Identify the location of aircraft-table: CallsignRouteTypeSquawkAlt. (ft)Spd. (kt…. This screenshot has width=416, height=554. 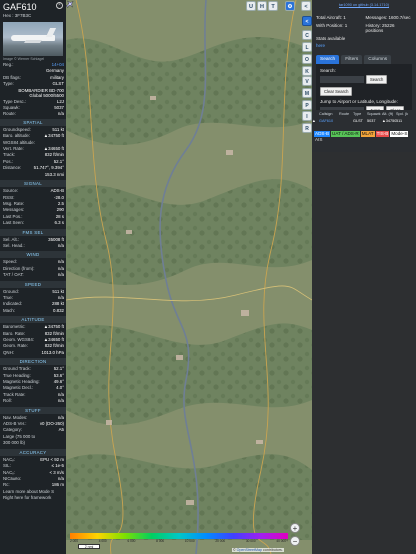
(364, 117).